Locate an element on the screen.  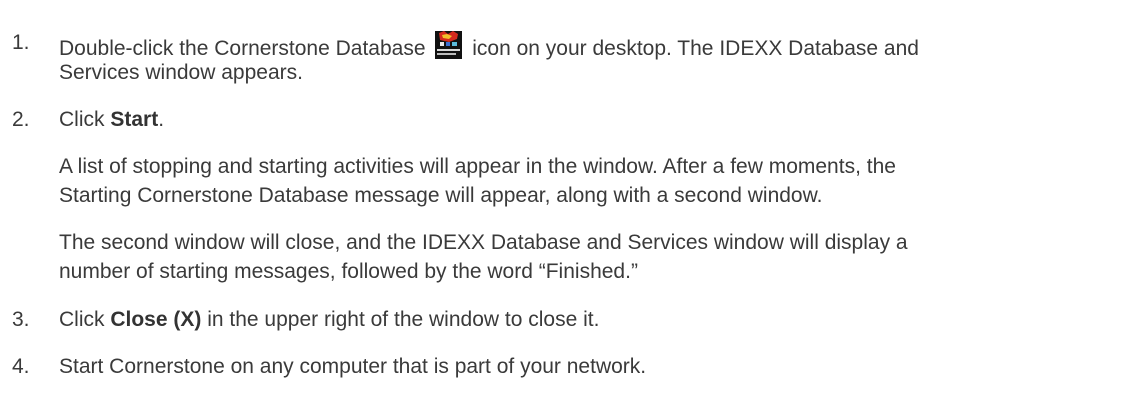
step-1-number: 1. is located at coordinates (21, 42).